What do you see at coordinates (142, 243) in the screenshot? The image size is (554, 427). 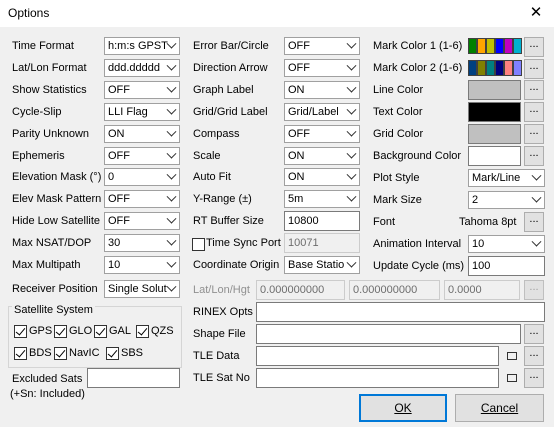 I see `col1-select-9: 30` at bounding box center [142, 243].